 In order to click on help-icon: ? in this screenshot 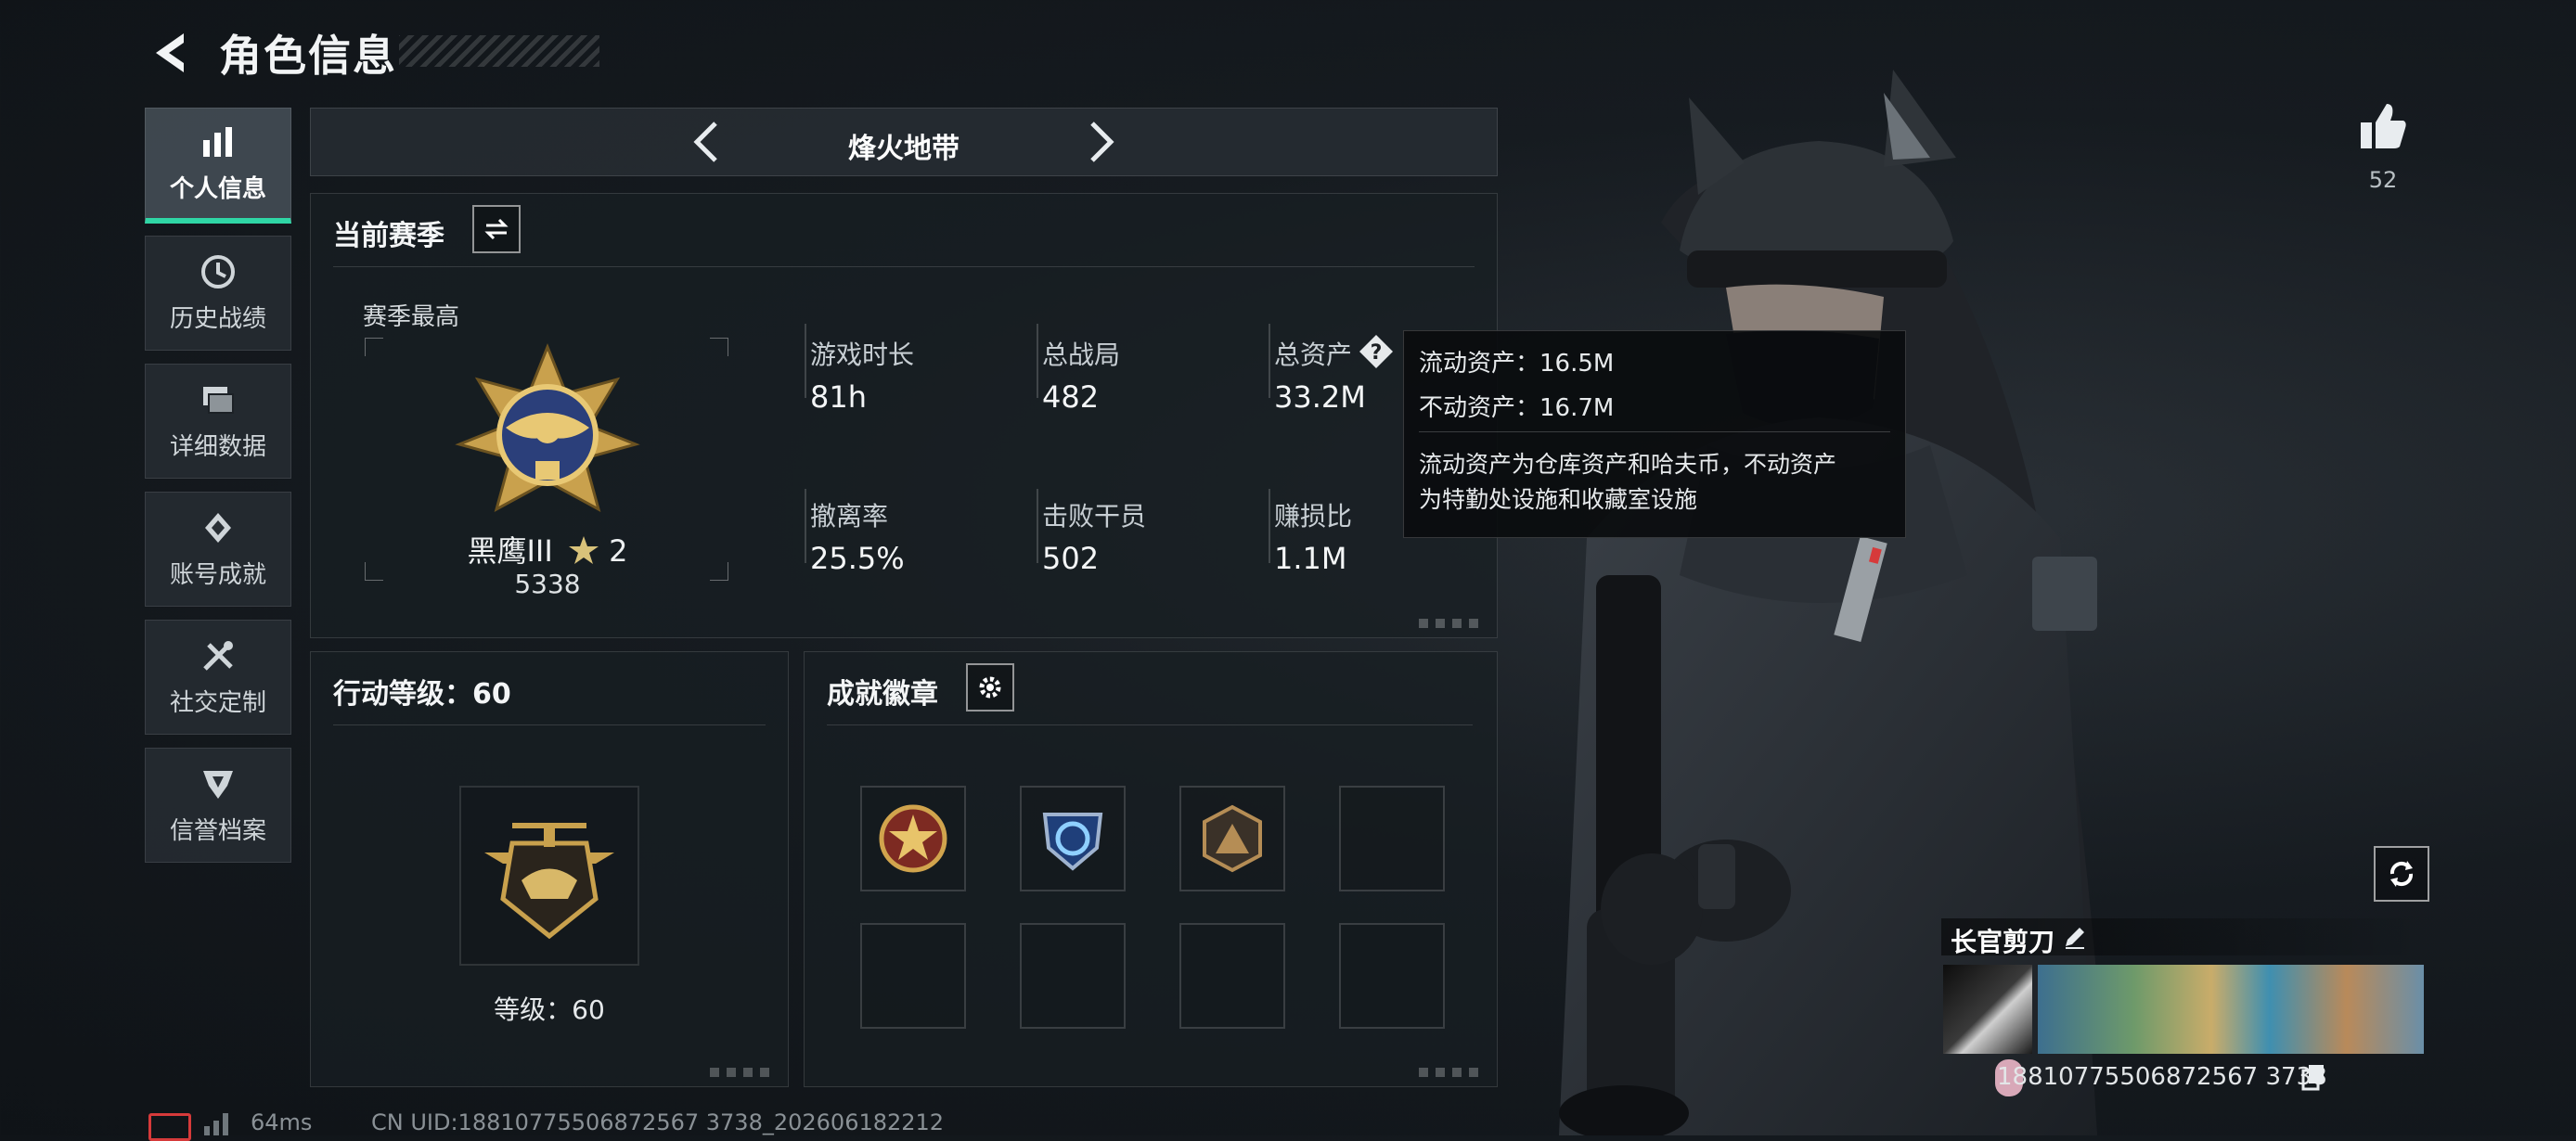, I will do `click(1377, 353)`.